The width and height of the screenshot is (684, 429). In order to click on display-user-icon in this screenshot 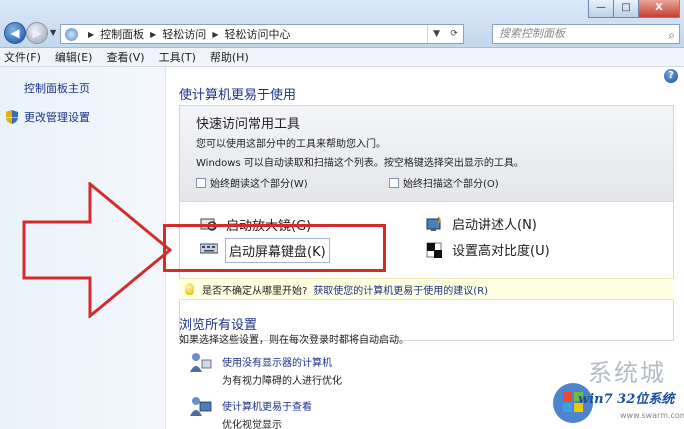, I will do `click(201, 406)`.